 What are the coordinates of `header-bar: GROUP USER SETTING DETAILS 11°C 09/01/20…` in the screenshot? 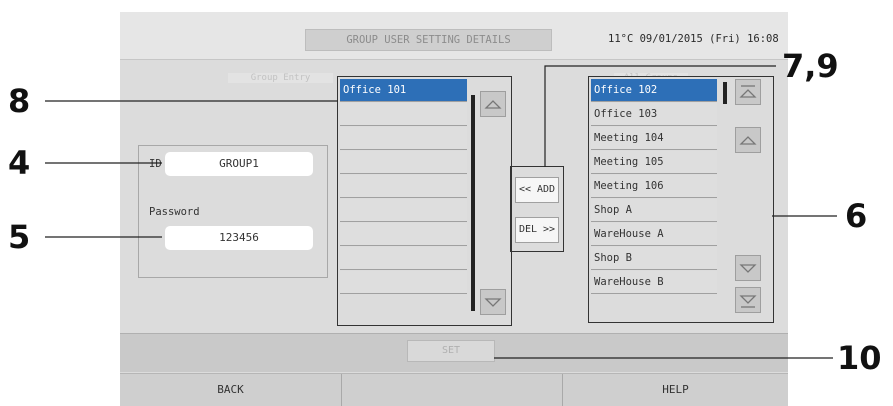 It's located at (454, 36).